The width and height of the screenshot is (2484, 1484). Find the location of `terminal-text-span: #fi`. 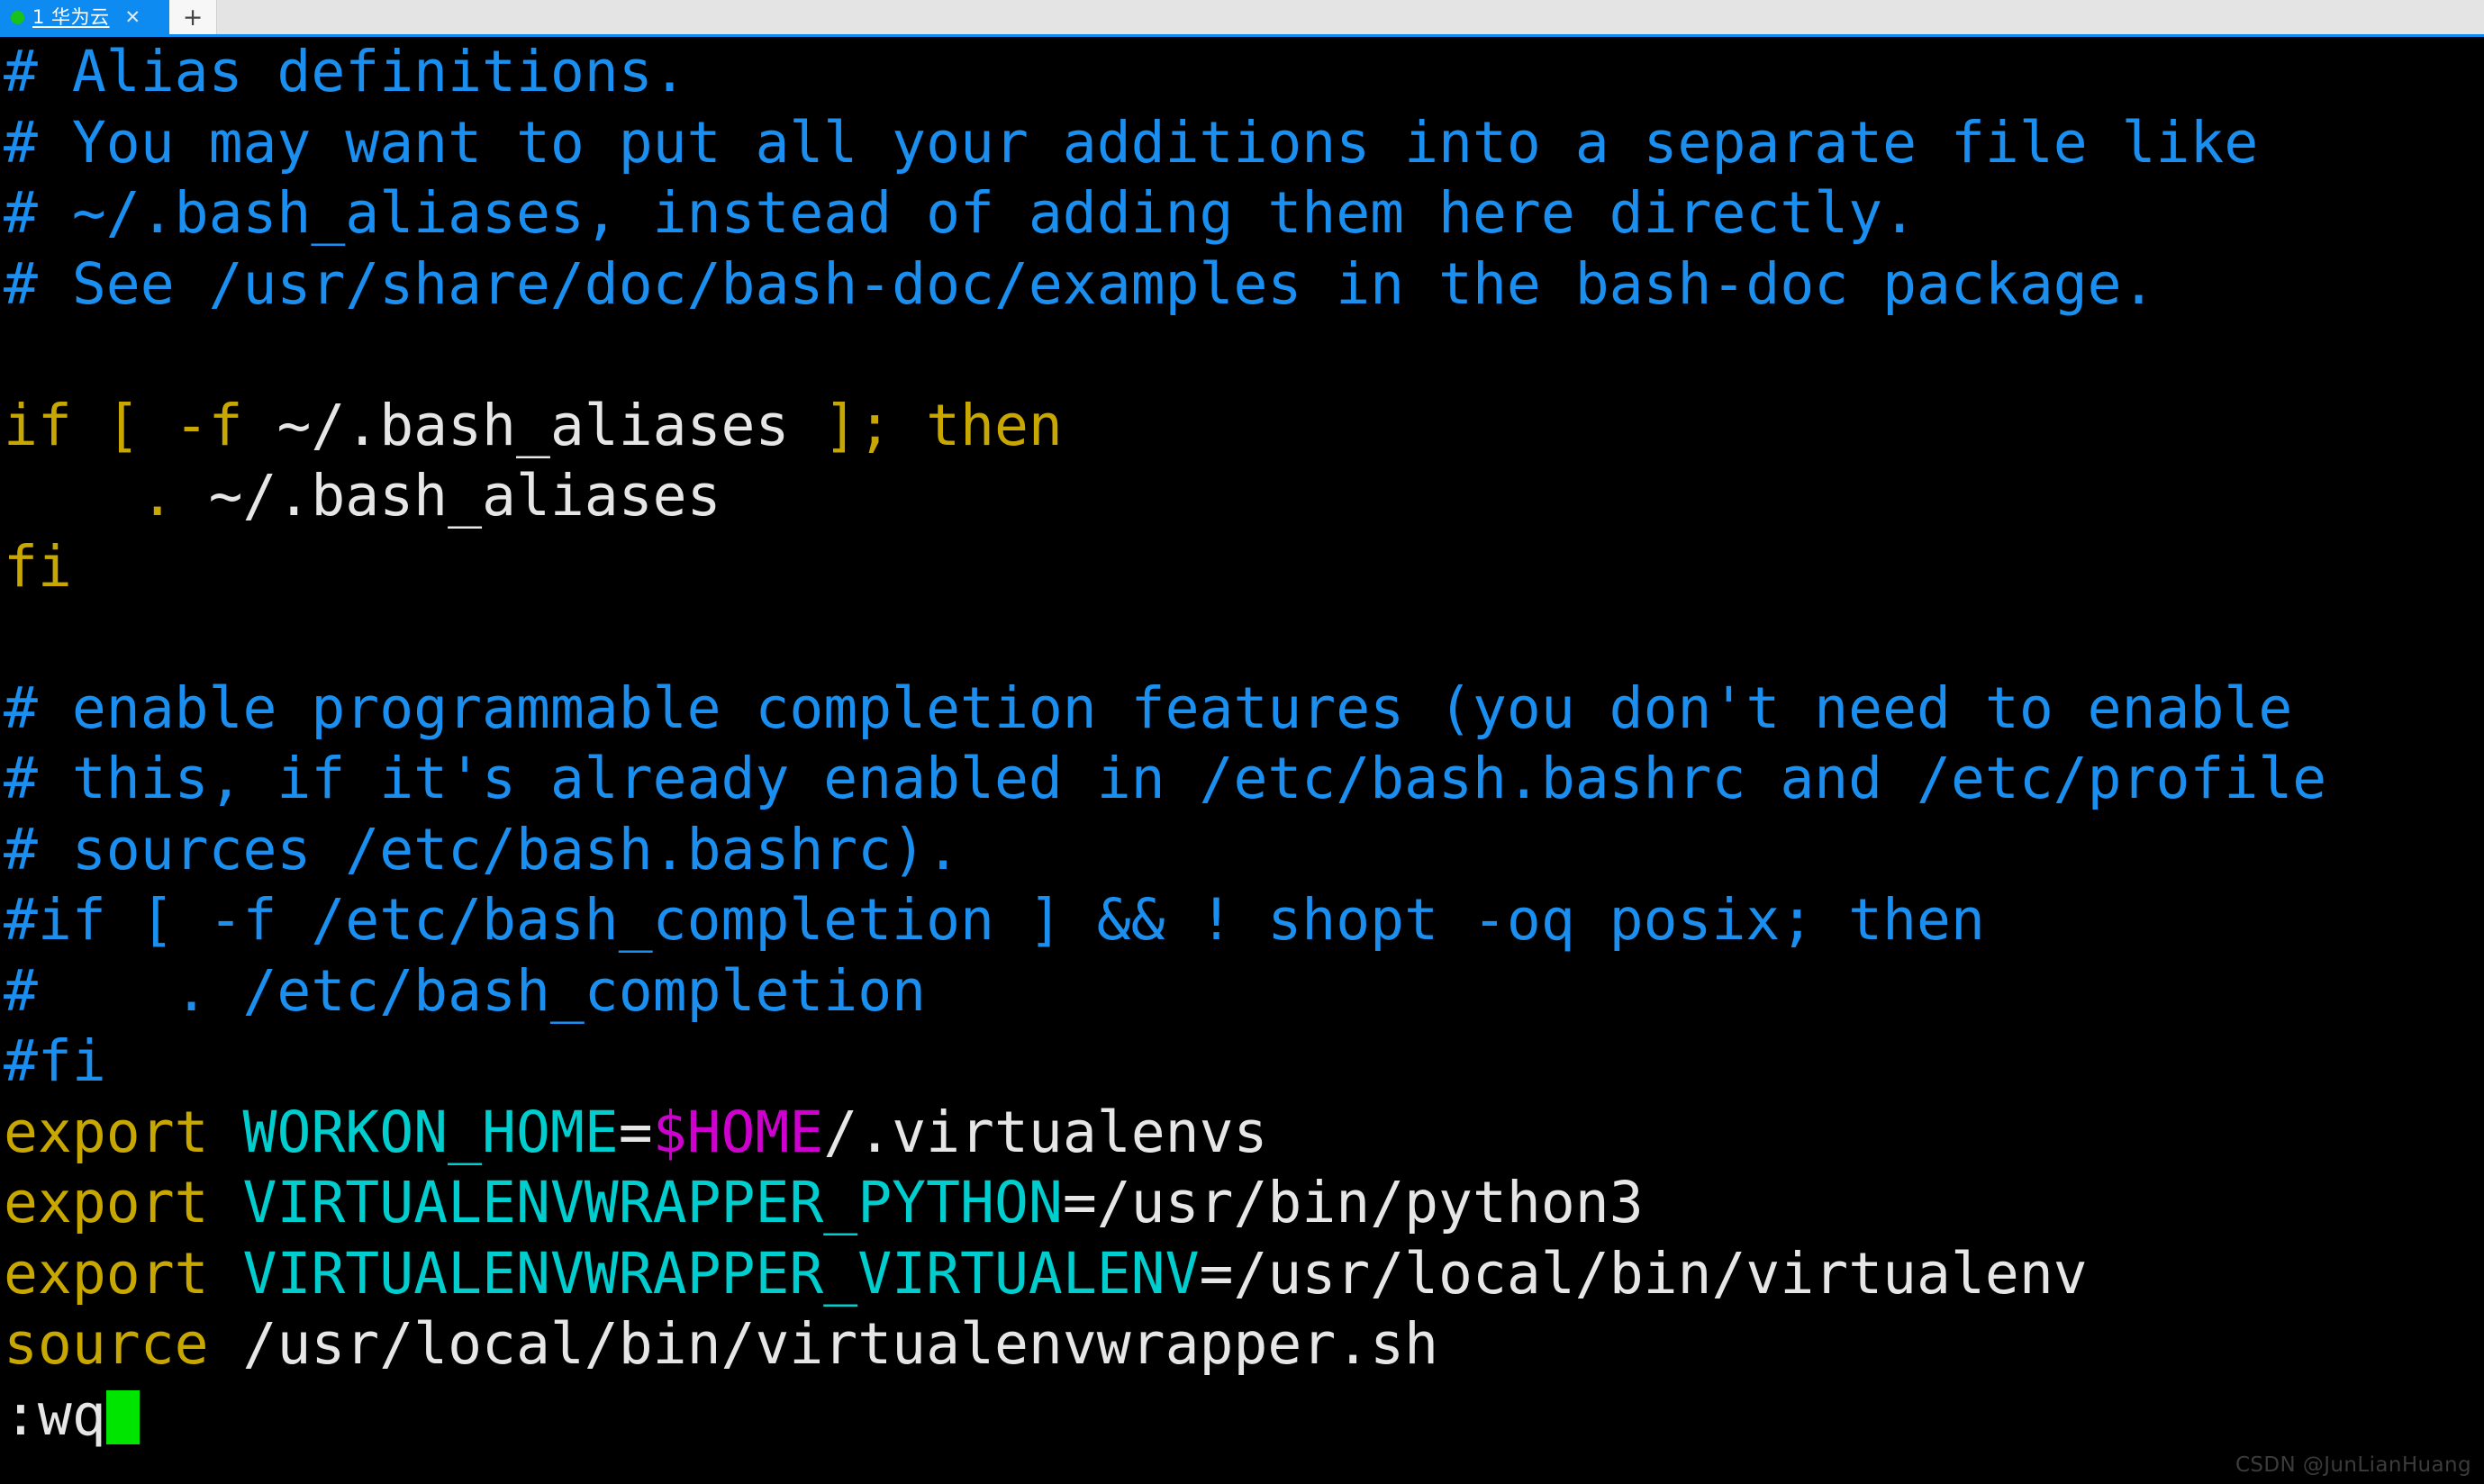

terminal-text-span: #fi is located at coordinates (55, 1061).